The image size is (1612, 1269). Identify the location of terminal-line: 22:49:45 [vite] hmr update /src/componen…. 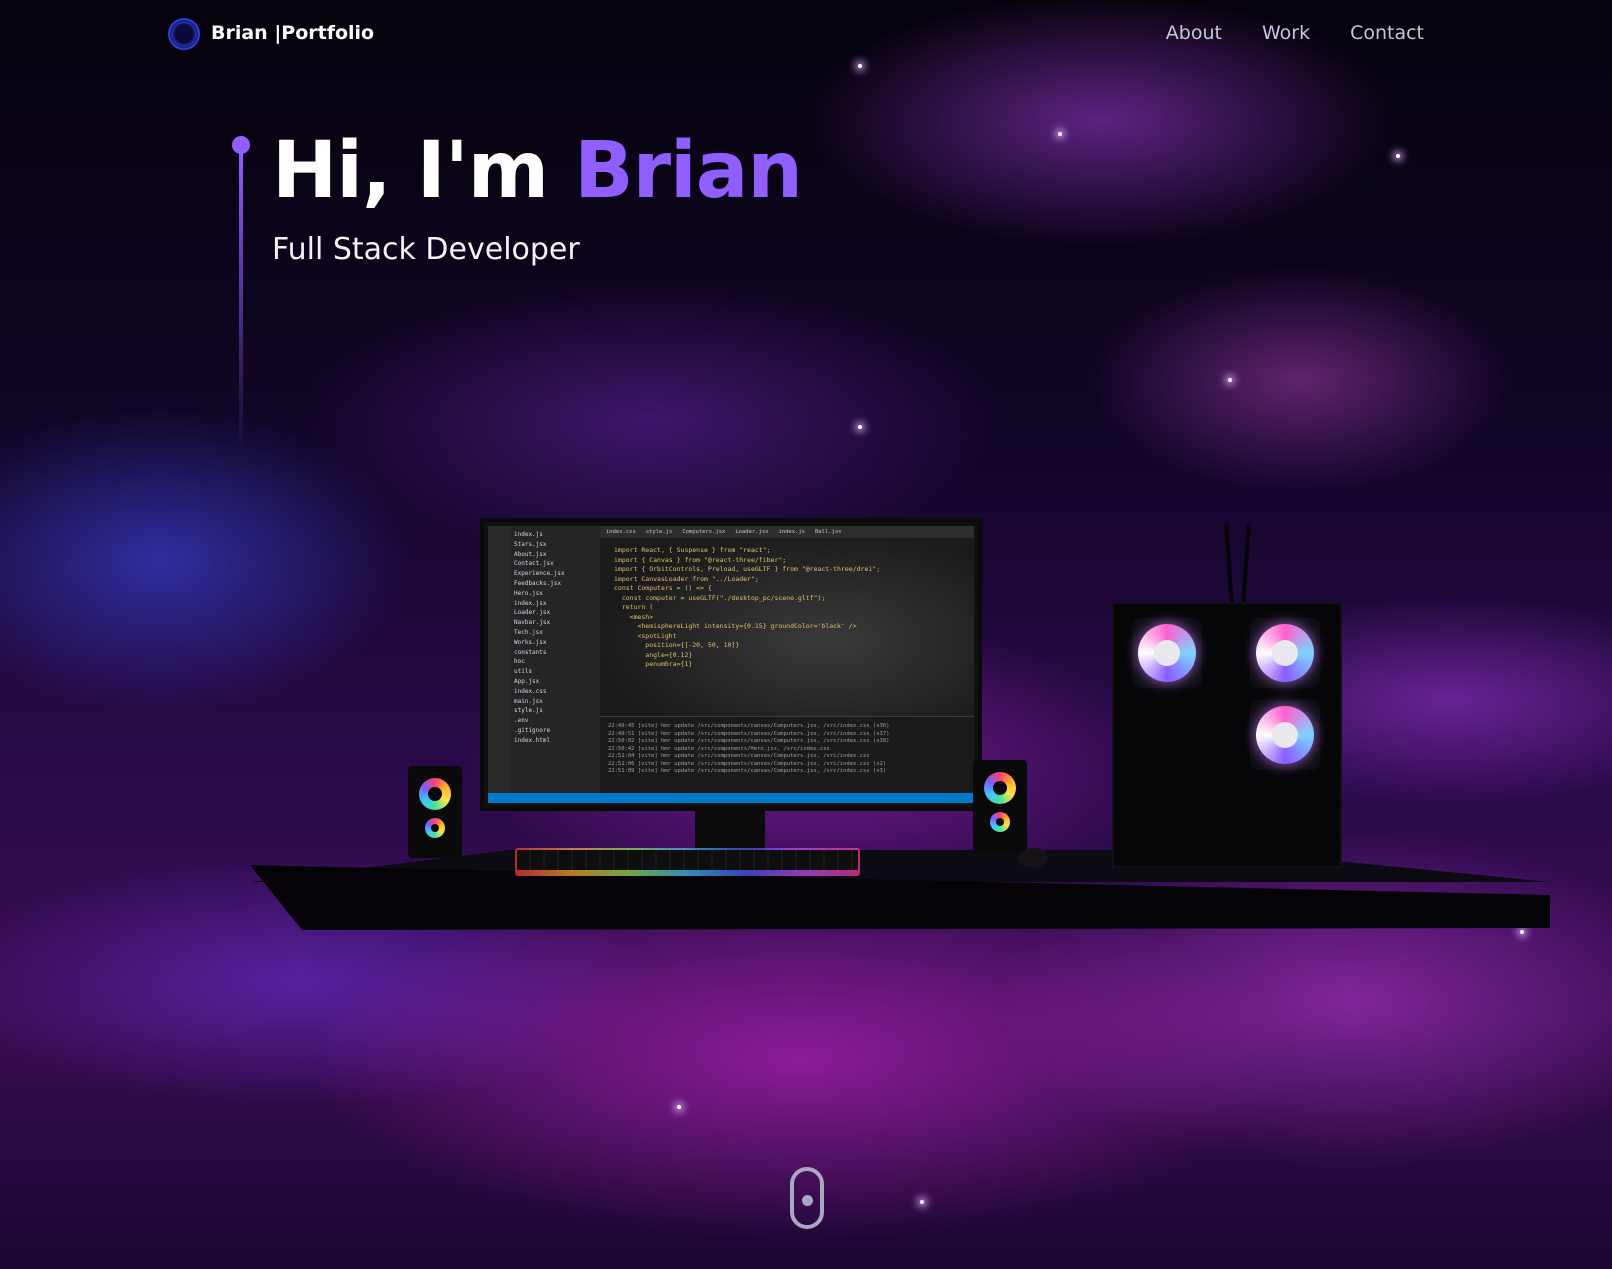
(749, 726).